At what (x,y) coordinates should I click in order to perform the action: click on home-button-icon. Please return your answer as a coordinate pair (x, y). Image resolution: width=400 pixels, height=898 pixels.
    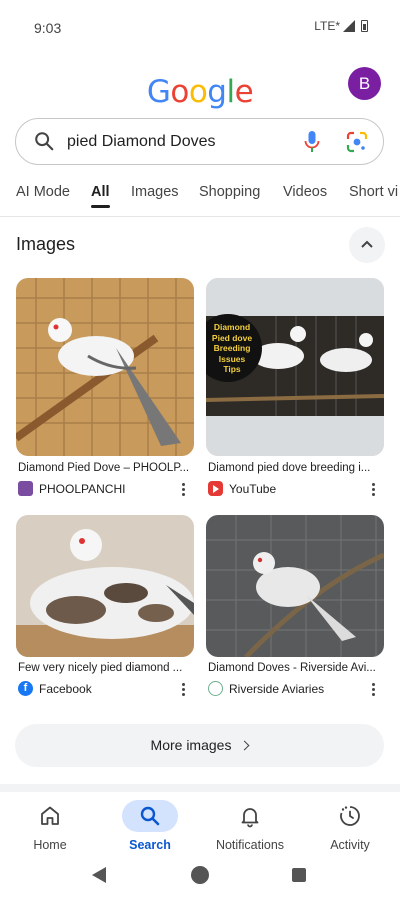
    Looking at the image, I should click on (200, 875).